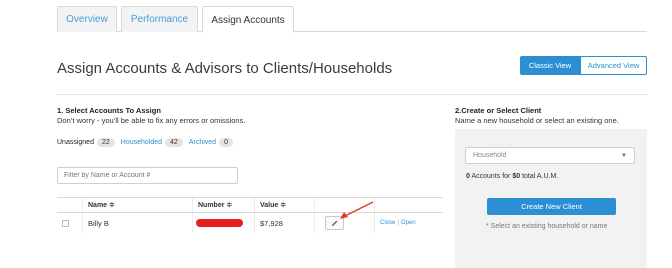 This screenshot has width=672, height=268. What do you see at coordinates (551, 206) in the screenshot?
I see `create-new-client-button: Create New Client` at bounding box center [551, 206].